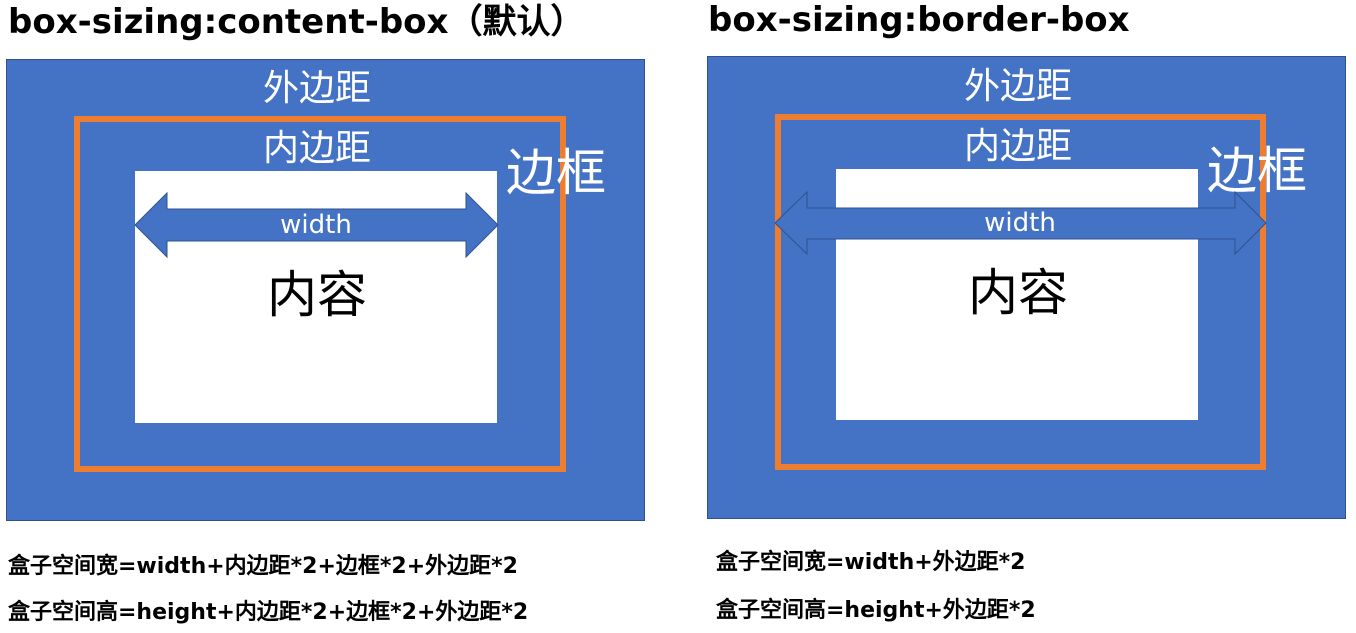 Image resolution: width=1356 pixels, height=633 pixels. I want to click on right-width-label: width, so click(1020, 223).